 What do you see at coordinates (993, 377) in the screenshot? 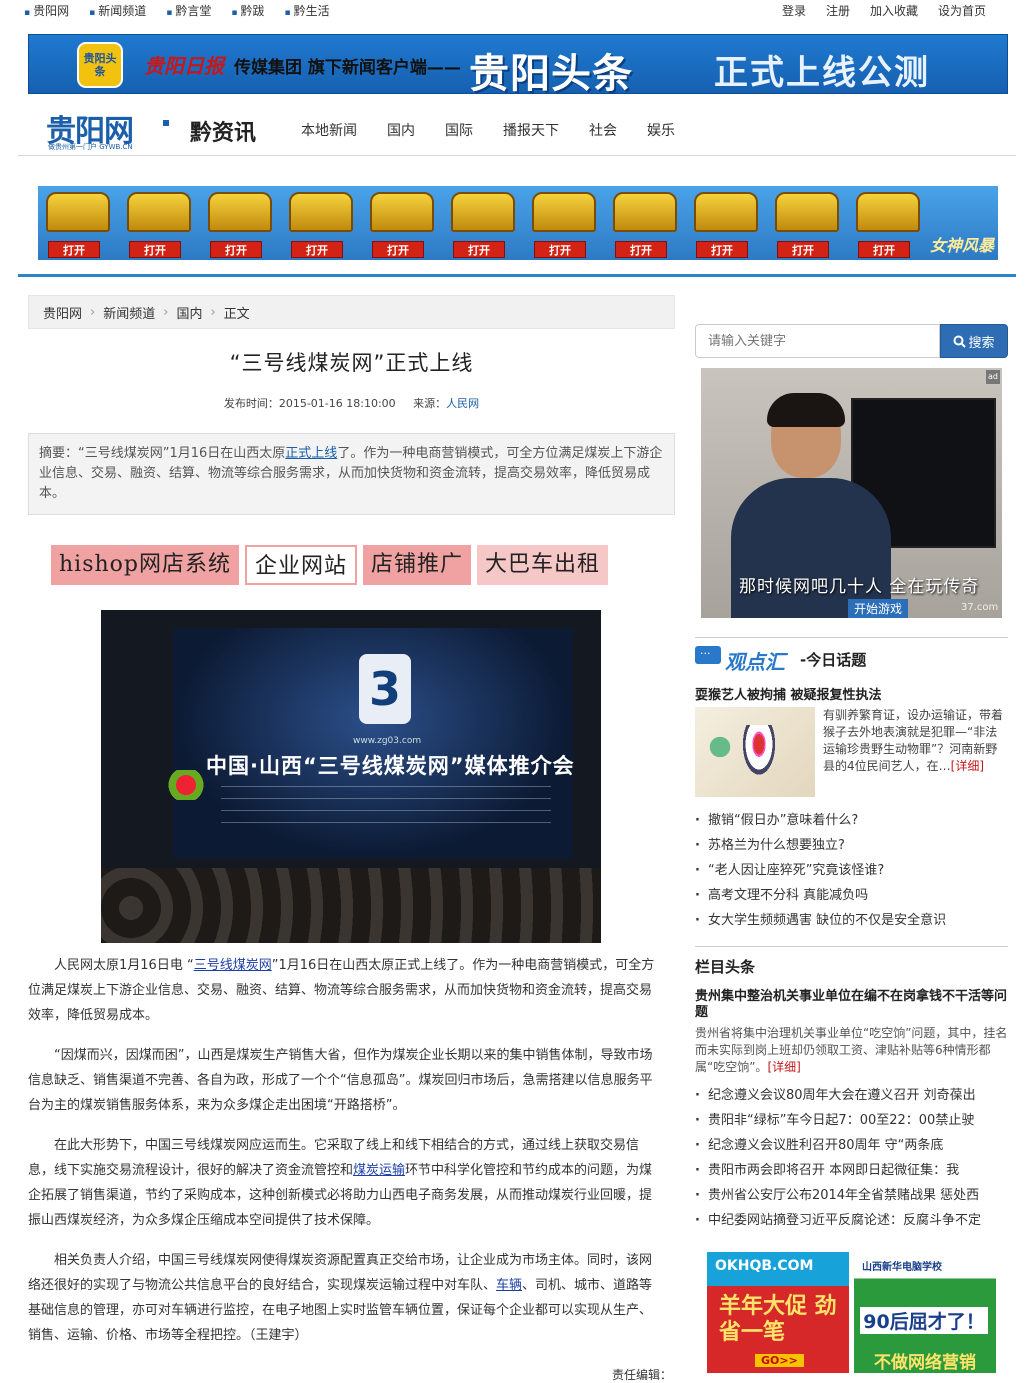
I see `ad-tag-icon: ad` at bounding box center [993, 377].